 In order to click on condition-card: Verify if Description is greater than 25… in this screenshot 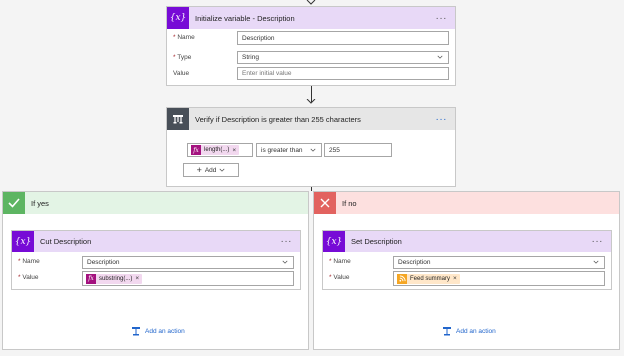, I will do `click(311, 147)`.